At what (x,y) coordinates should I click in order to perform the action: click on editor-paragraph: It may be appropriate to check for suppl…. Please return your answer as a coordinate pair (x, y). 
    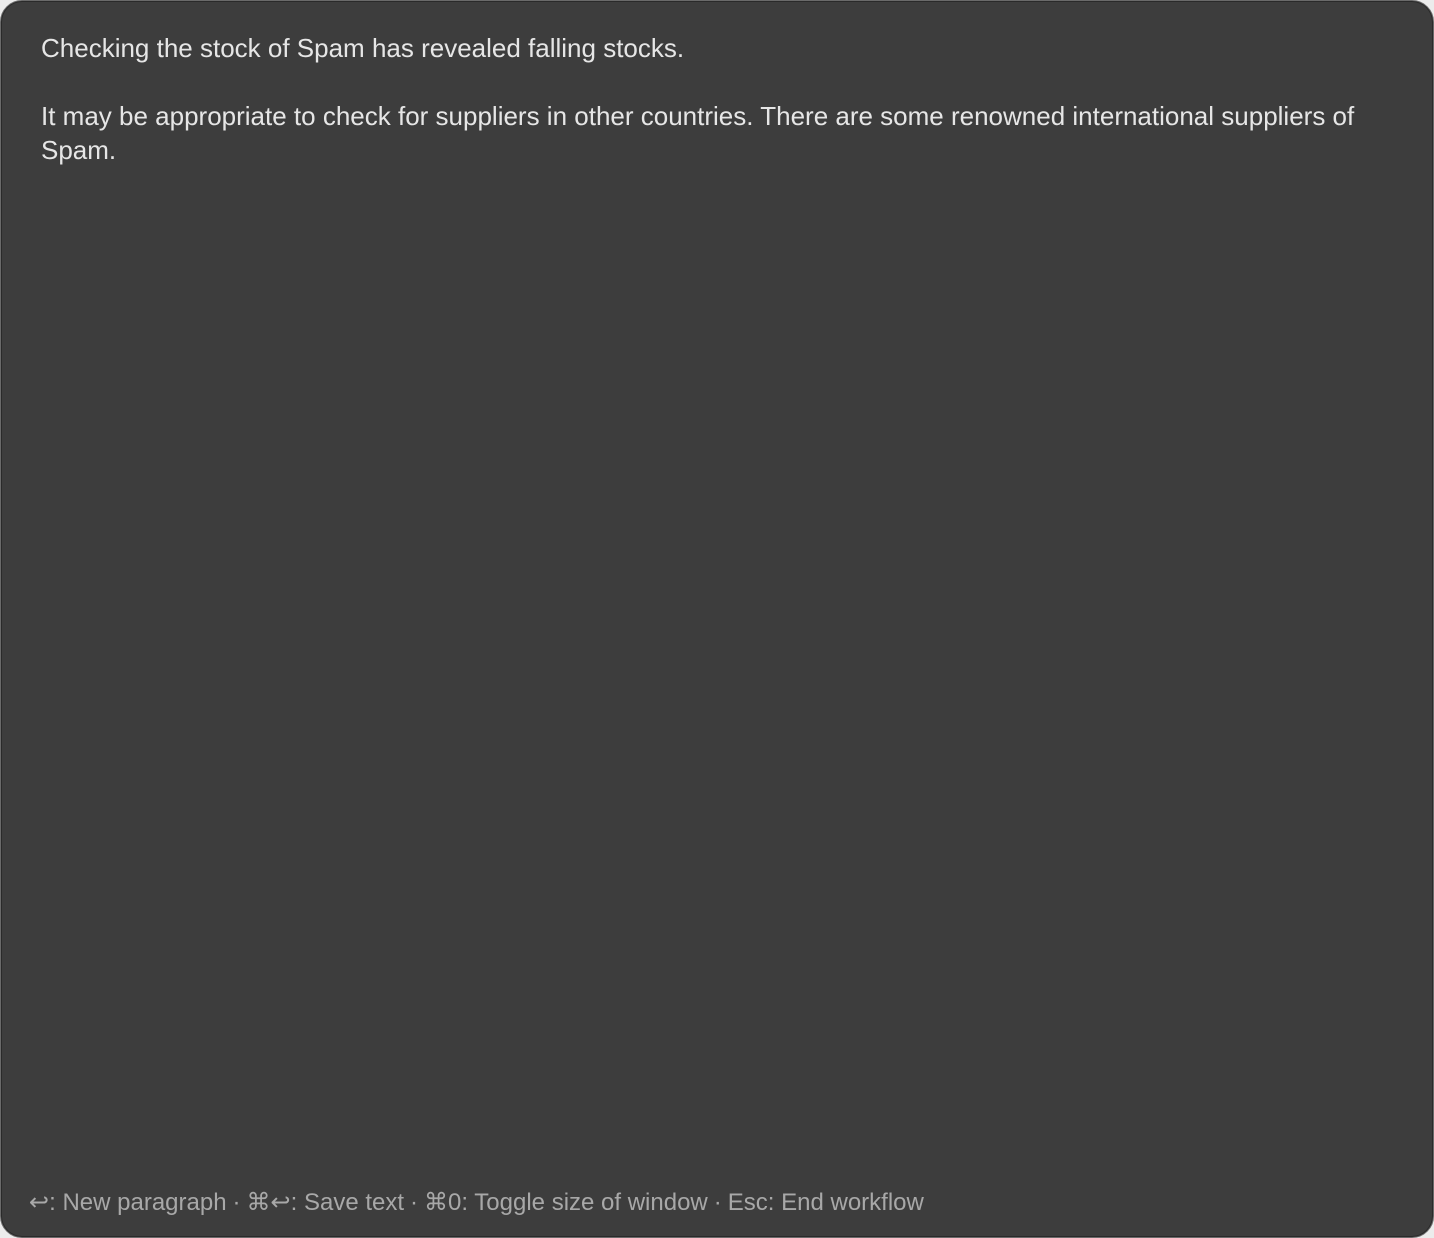
    Looking at the image, I should click on (698, 133).